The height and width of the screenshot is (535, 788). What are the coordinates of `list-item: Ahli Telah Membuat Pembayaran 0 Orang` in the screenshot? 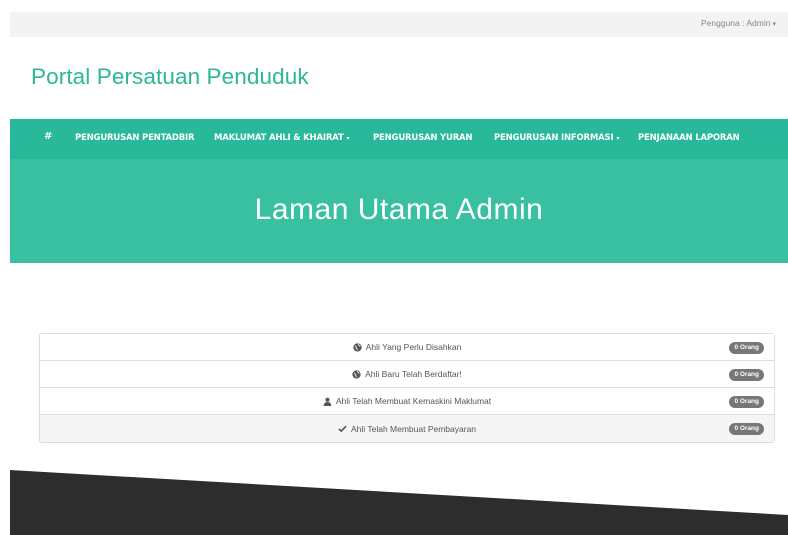 It's located at (407, 428).